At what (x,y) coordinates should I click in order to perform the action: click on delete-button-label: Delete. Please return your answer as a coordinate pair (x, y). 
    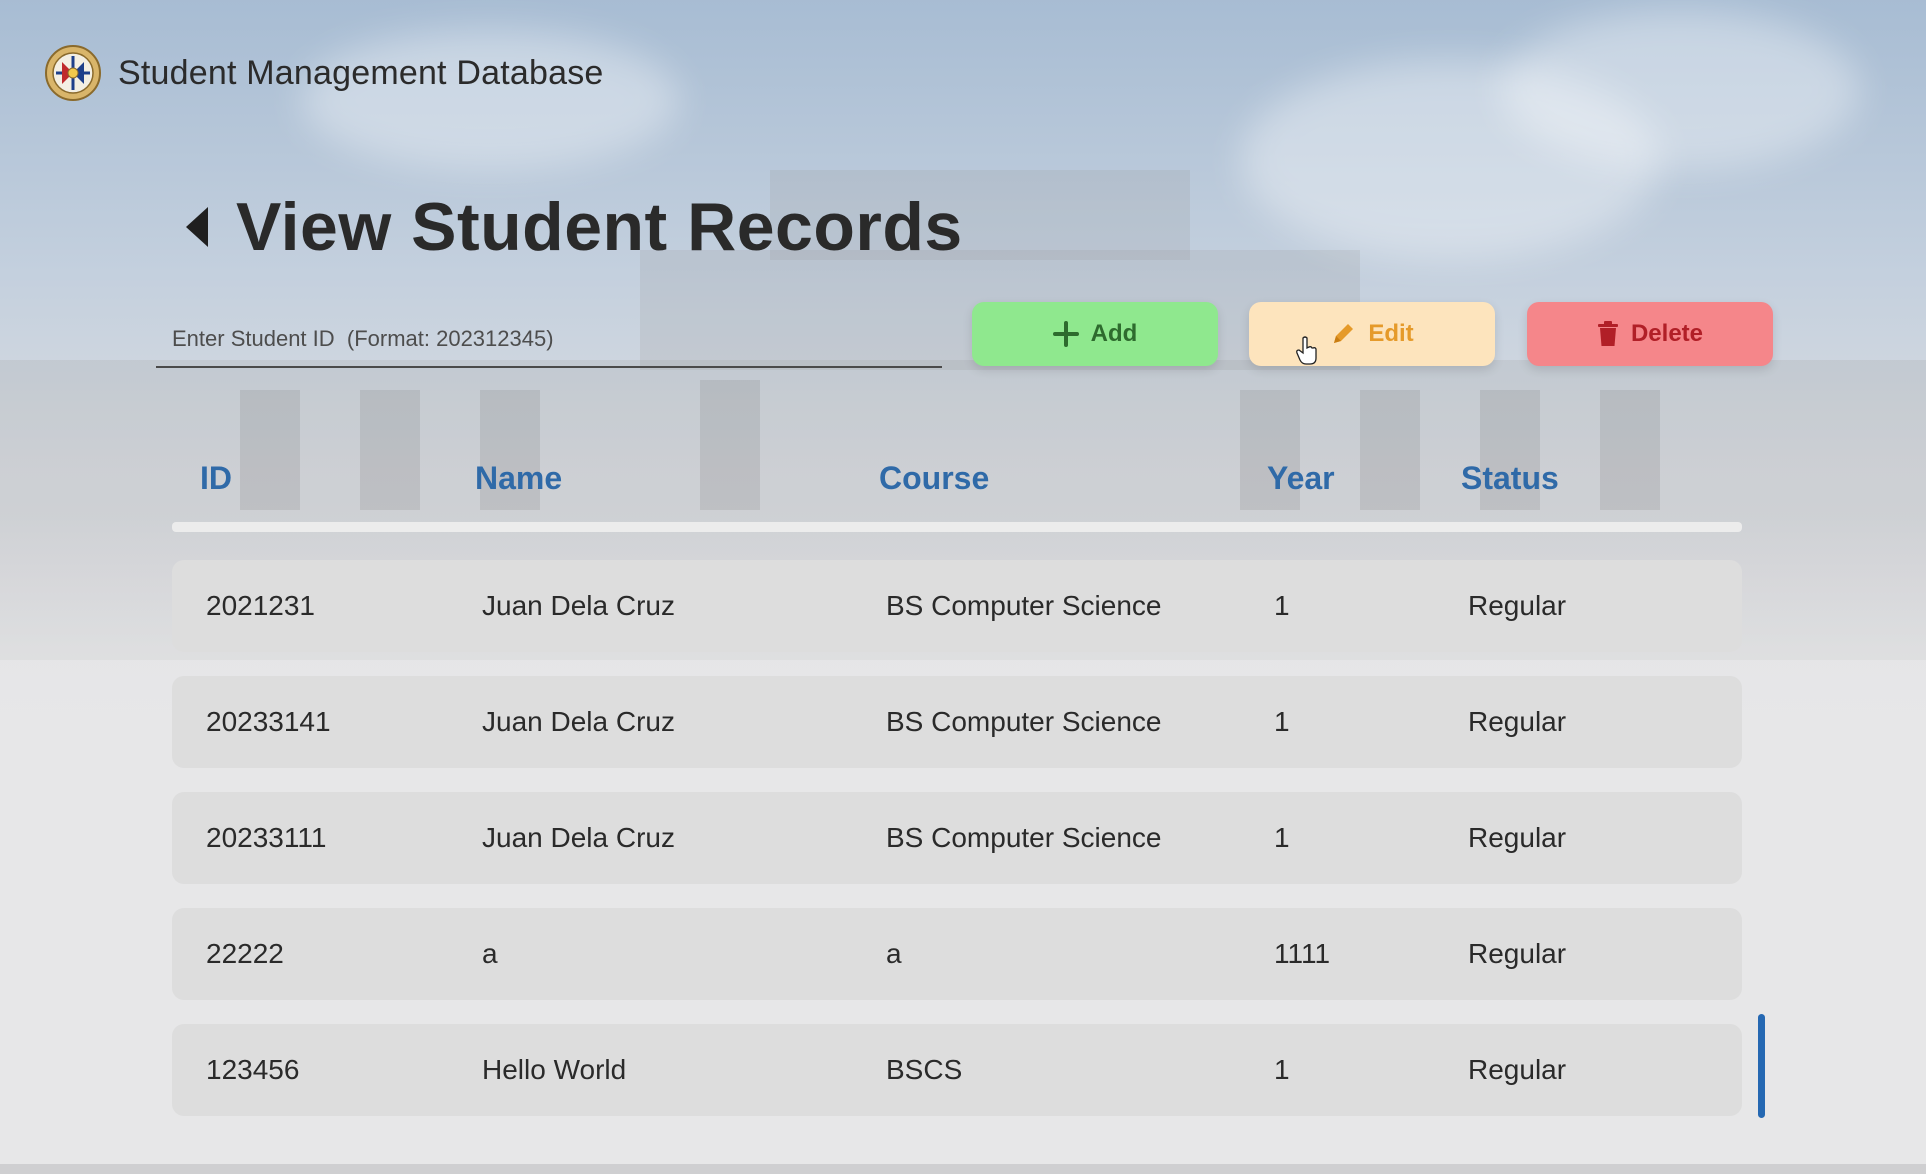
    Looking at the image, I should click on (1667, 333).